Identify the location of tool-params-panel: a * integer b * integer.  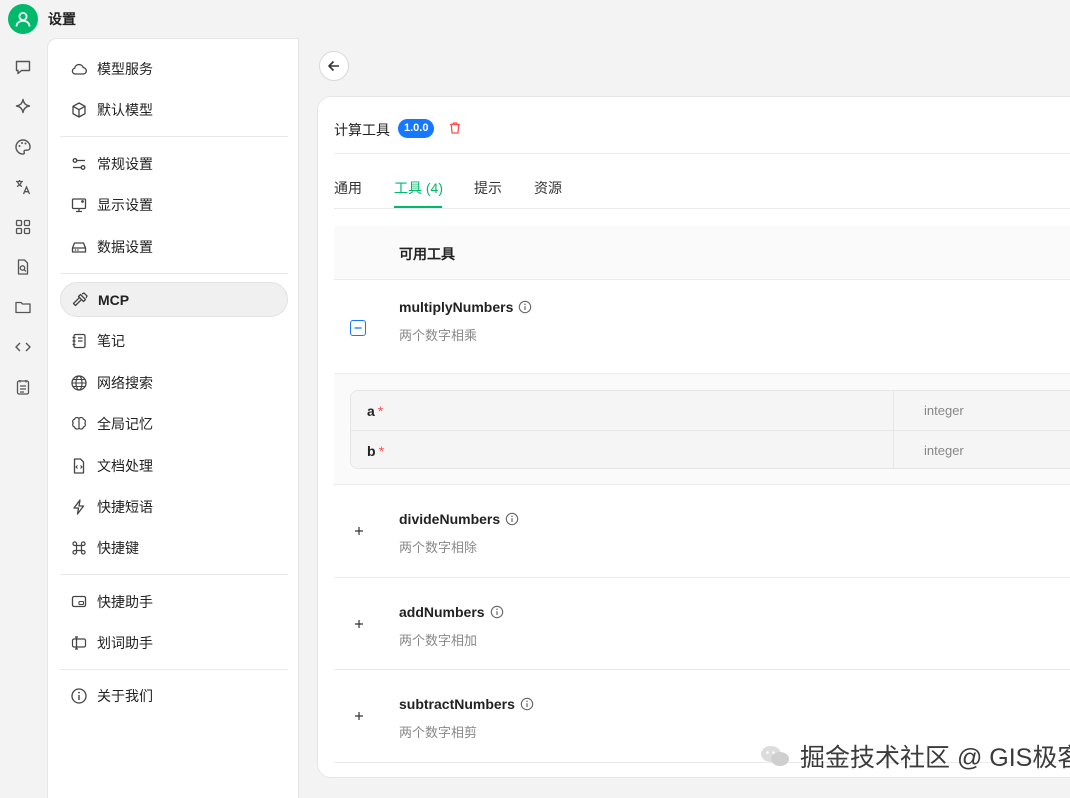
(702, 429).